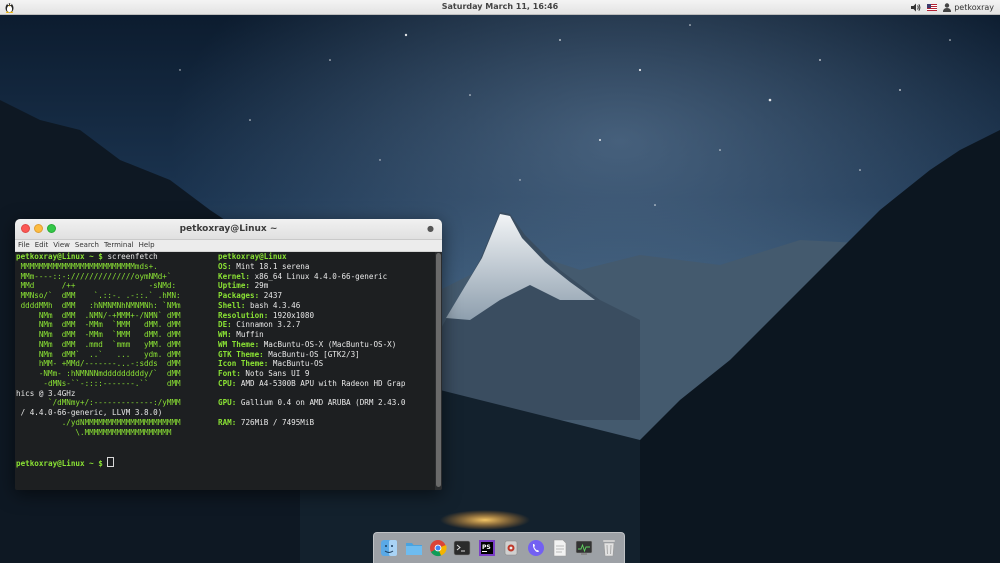 The height and width of the screenshot is (563, 1000). What do you see at coordinates (438, 548) in the screenshot?
I see `chrome-icon` at bounding box center [438, 548].